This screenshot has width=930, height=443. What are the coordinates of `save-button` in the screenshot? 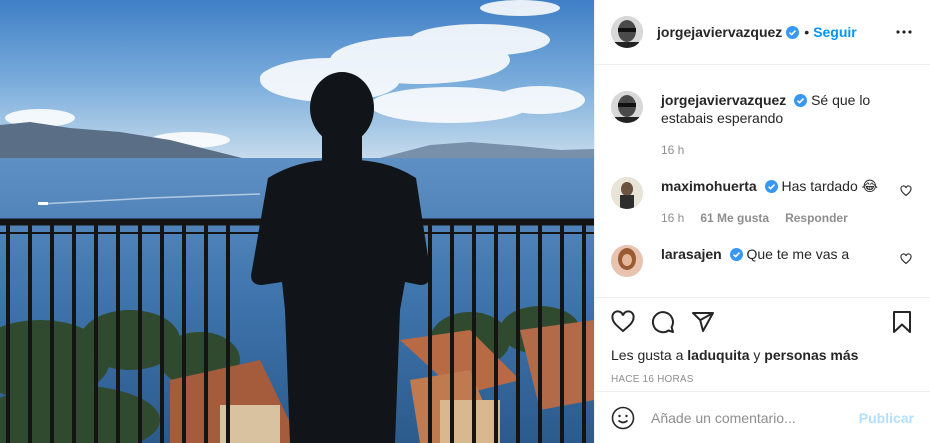 It's located at (902, 322).